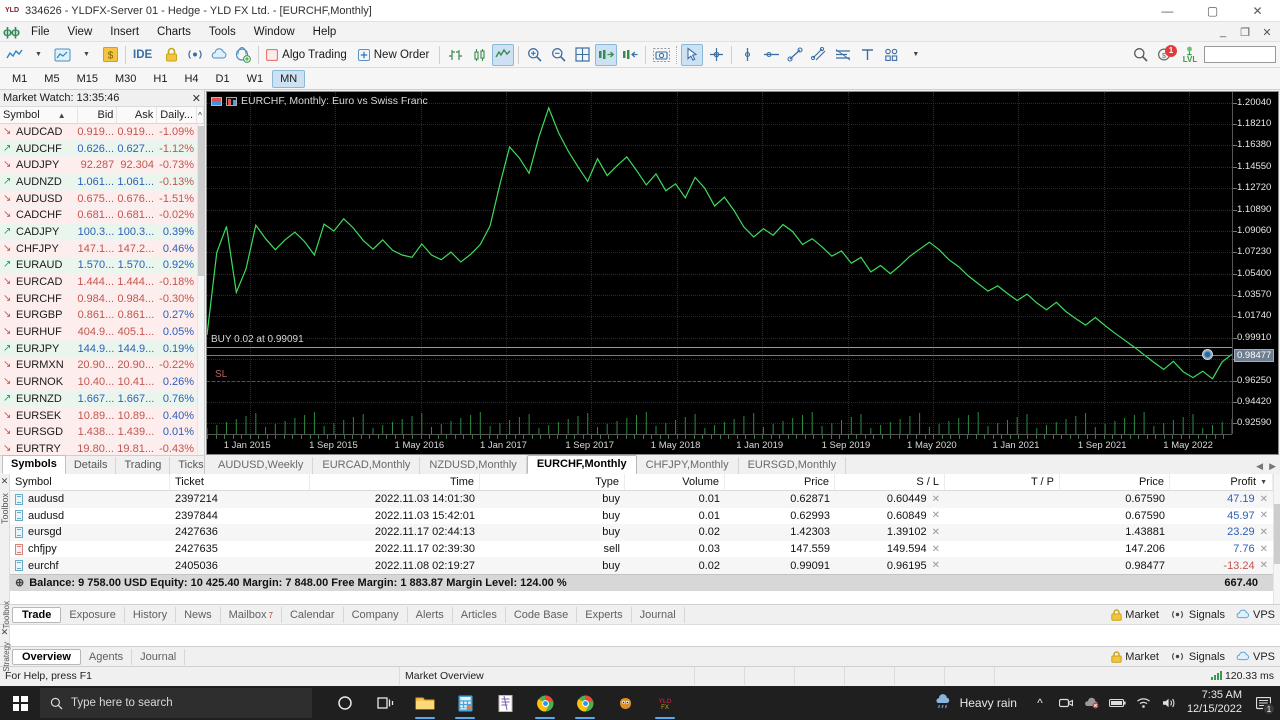 This screenshot has height=720, width=1280. Describe the element at coordinates (34, 464) in the screenshot. I see `mw-tab-symbols: Symbols` at that location.